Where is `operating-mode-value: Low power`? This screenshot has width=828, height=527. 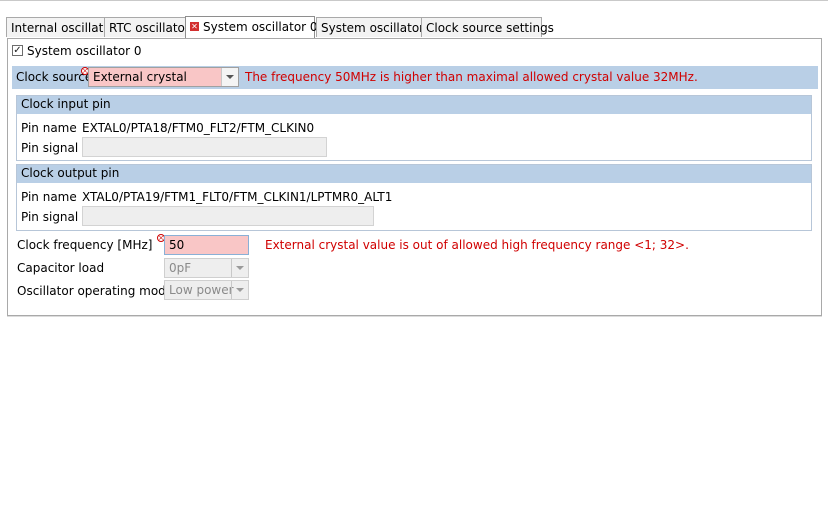
operating-mode-value: Low power is located at coordinates (201, 290).